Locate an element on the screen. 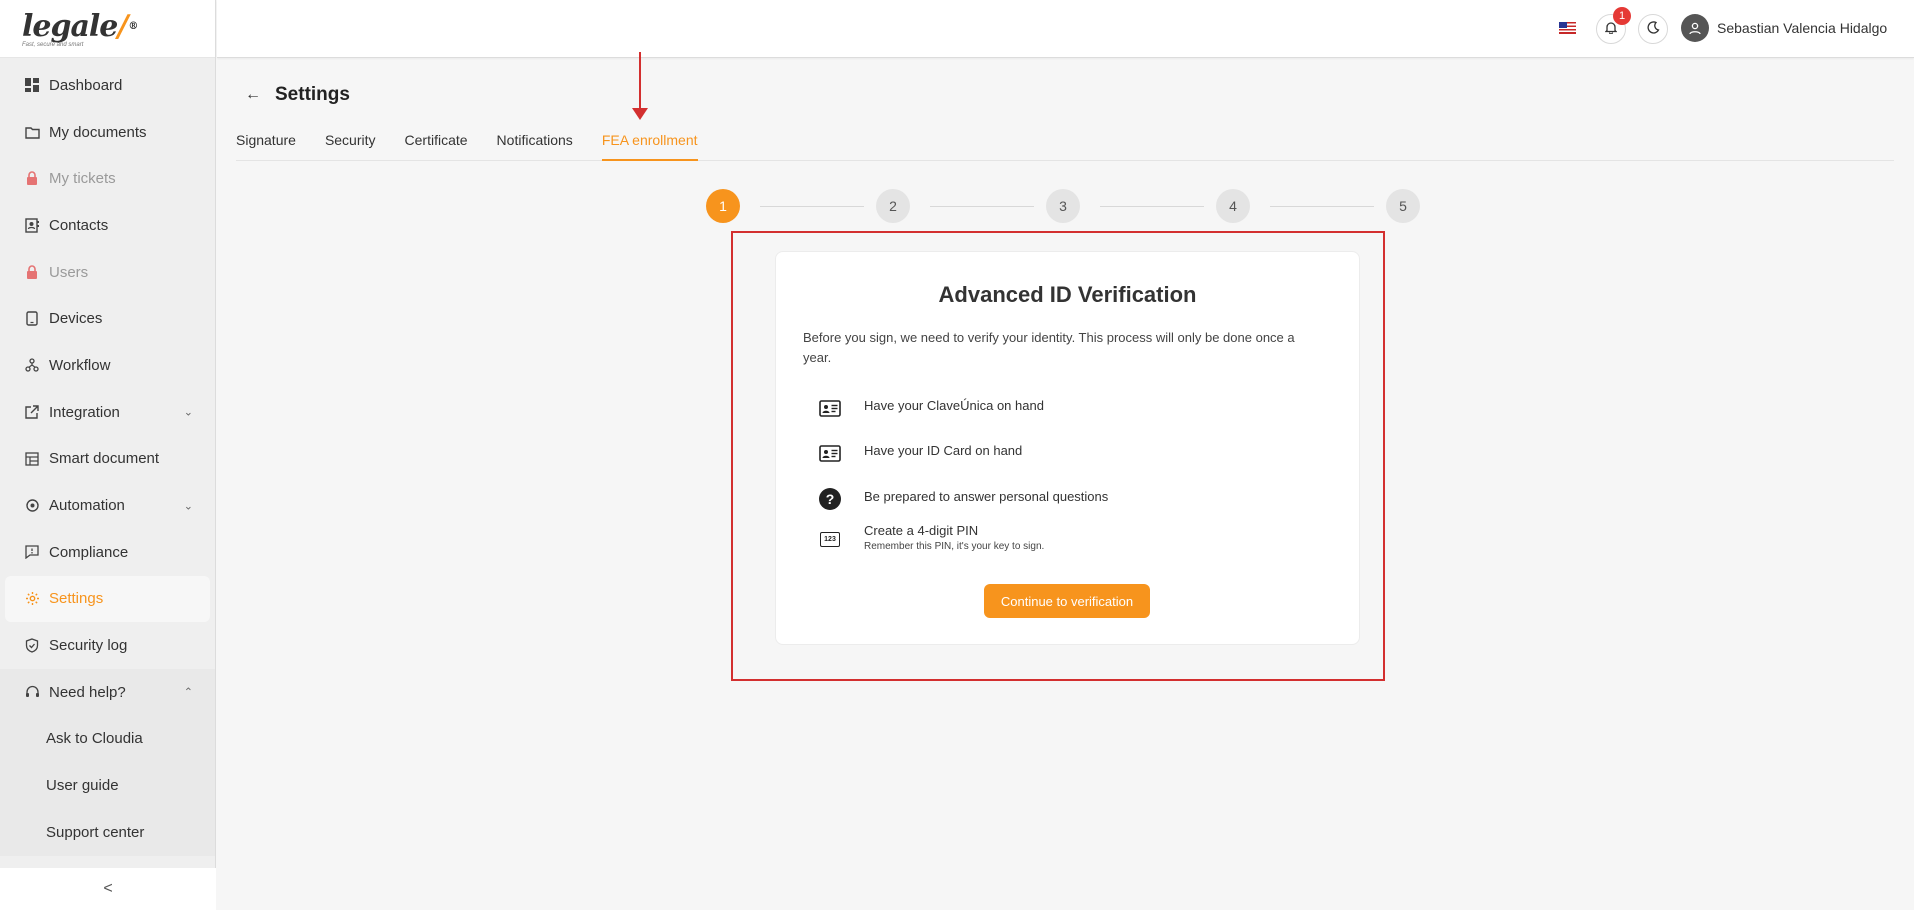 The height and width of the screenshot is (910, 1914). external-link-icon is located at coordinates (32, 412).